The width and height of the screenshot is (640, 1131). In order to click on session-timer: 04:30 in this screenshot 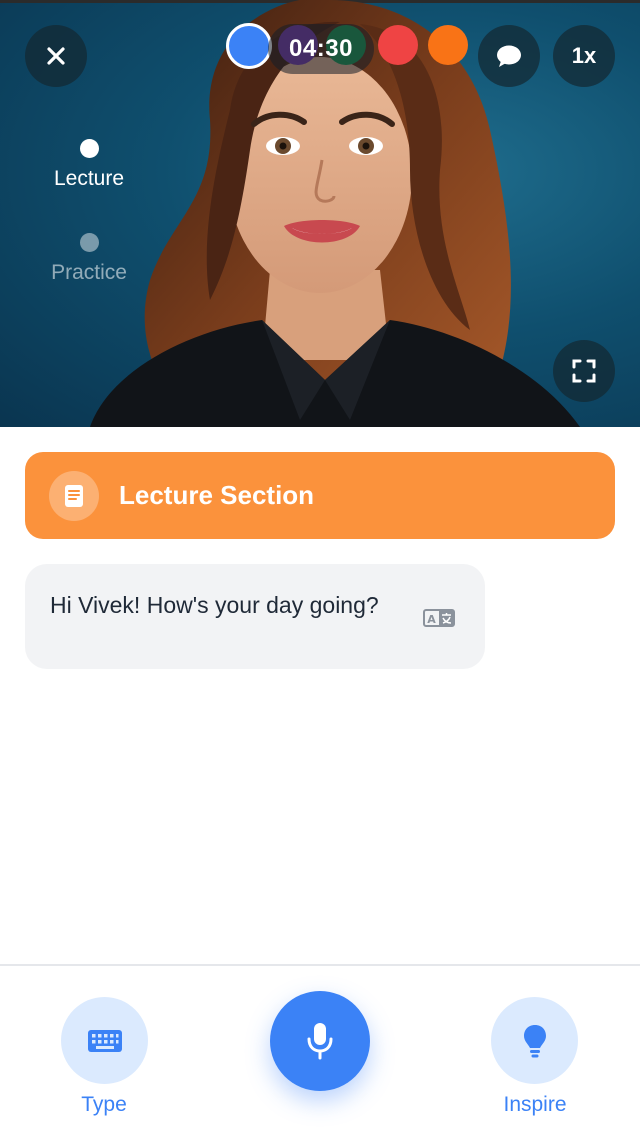, I will do `click(321, 49)`.